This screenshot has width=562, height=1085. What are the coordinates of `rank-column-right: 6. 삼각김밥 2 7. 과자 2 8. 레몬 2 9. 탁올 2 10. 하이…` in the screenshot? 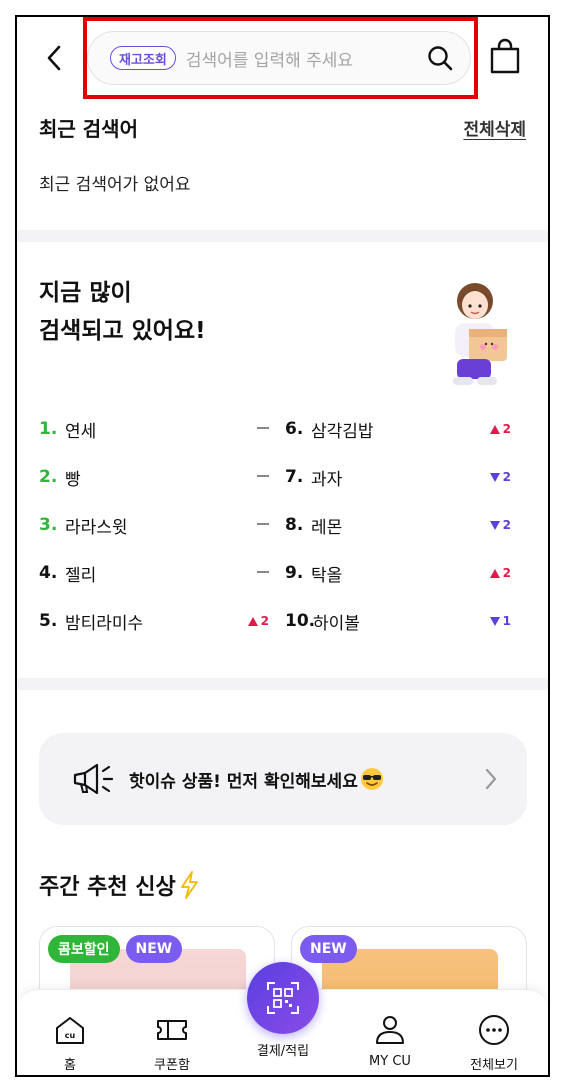 It's located at (398, 525).